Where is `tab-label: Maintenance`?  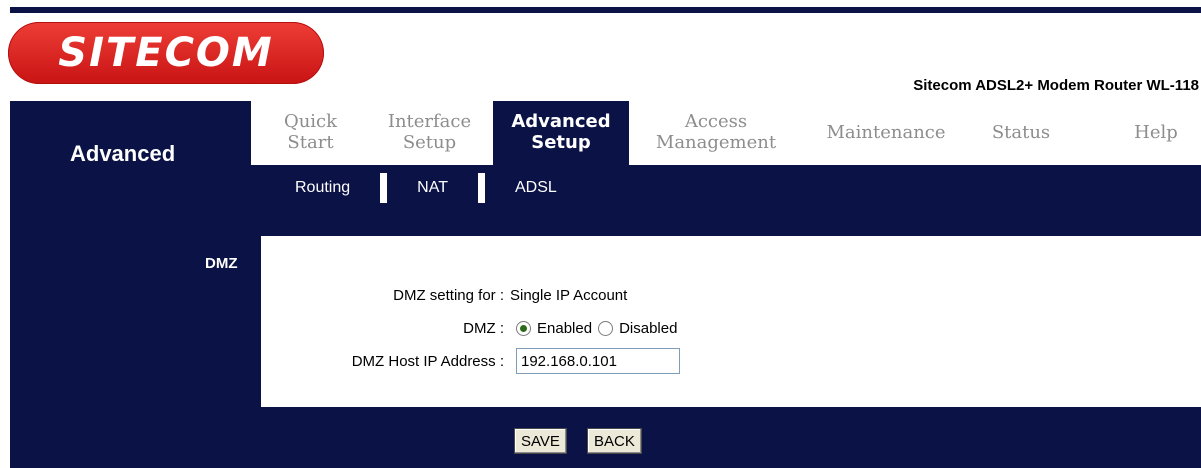 tab-label: Maintenance is located at coordinates (886, 132).